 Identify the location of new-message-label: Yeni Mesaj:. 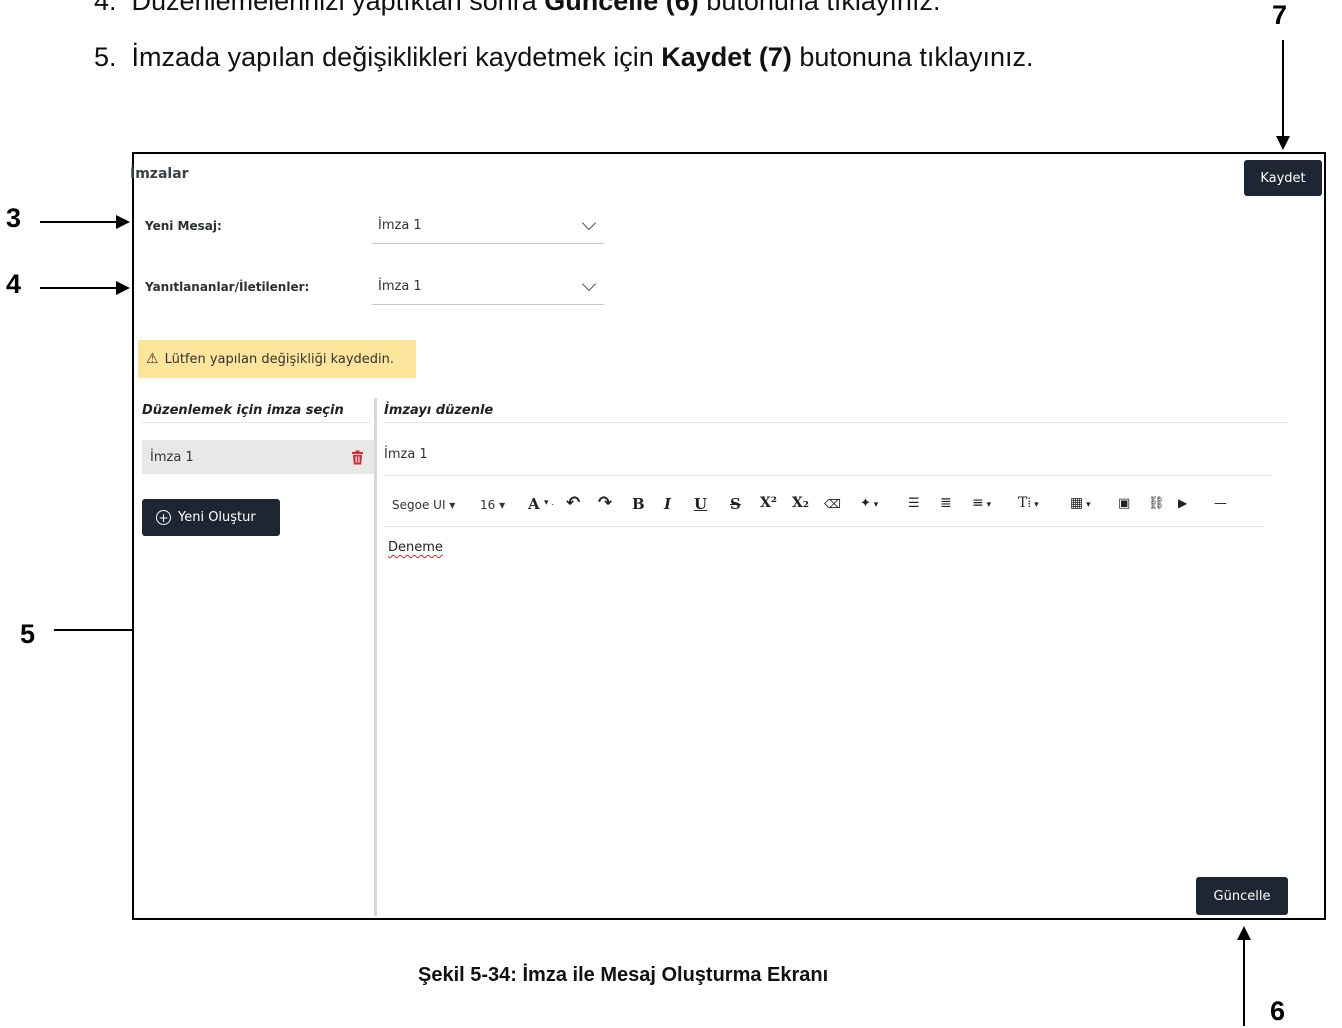
(183, 226).